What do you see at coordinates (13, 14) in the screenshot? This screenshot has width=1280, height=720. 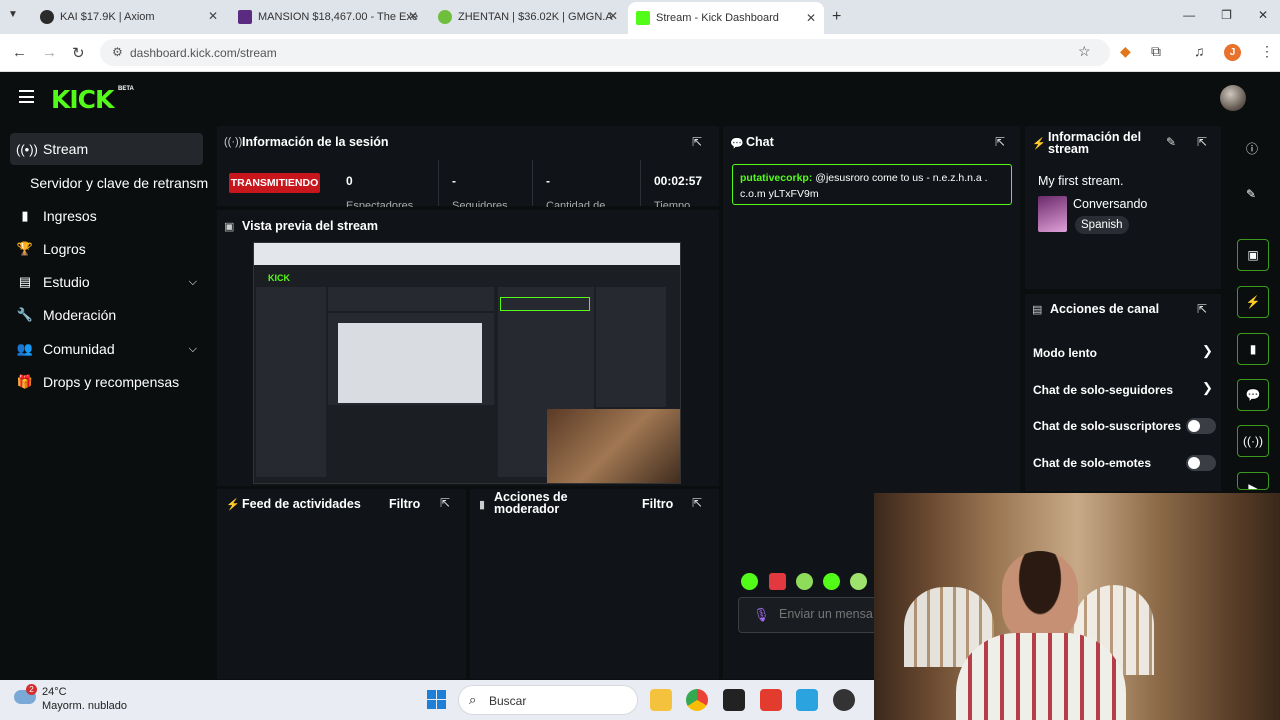 I see `tab-search-chevron-icon: ▼` at bounding box center [13, 14].